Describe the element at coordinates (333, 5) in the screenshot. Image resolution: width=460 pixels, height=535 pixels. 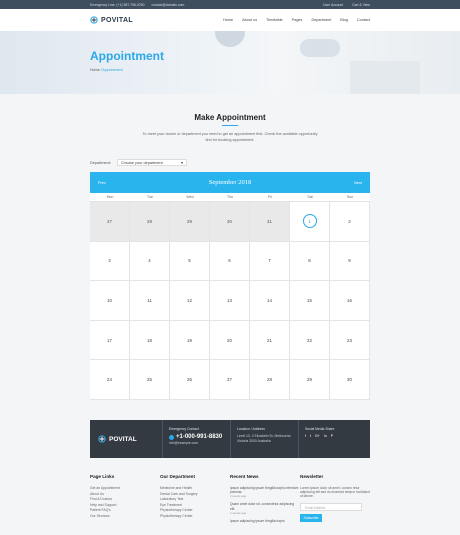
I see `user-account-link: User Account` at that location.